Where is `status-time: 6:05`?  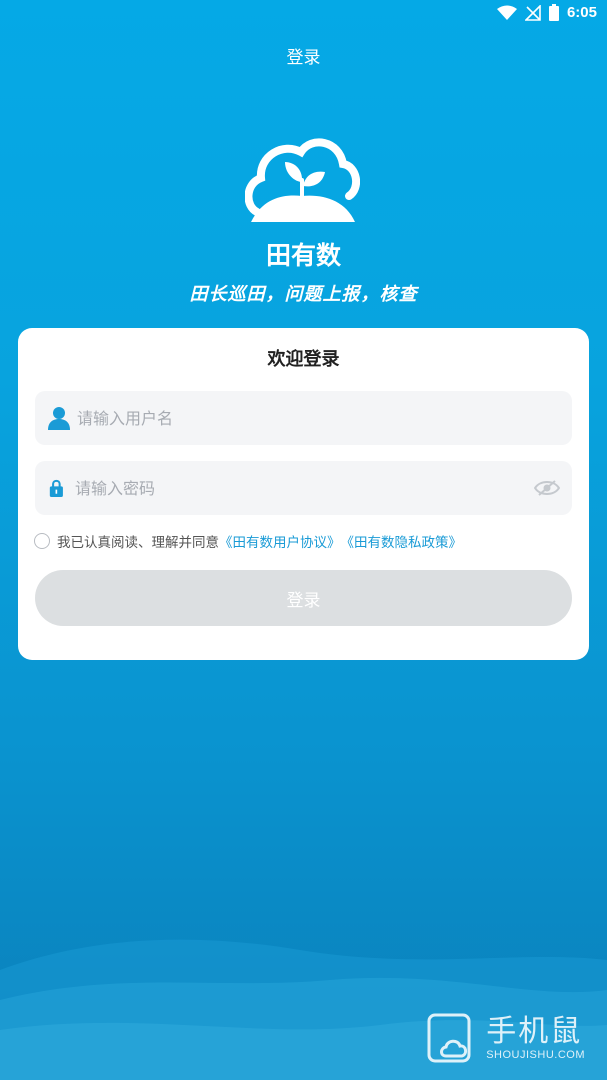
status-time: 6:05 is located at coordinates (581, 12).